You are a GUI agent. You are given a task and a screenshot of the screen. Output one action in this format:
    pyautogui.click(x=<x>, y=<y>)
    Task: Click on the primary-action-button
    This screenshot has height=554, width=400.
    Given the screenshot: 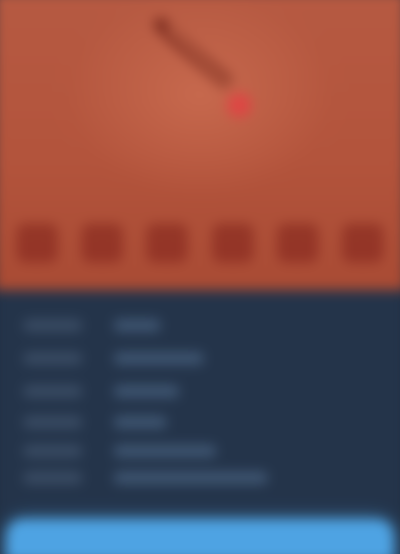 What is the action you would take?
    pyautogui.click(x=200, y=536)
    